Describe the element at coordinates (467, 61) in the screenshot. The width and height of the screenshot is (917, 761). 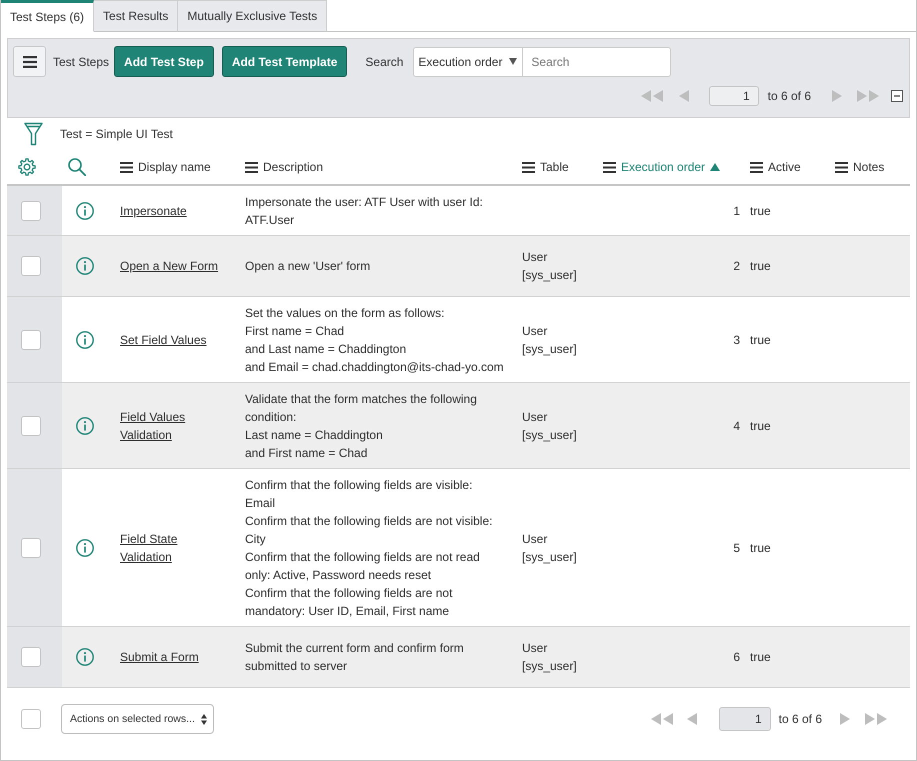
I see `search-field-select: Execution order` at that location.